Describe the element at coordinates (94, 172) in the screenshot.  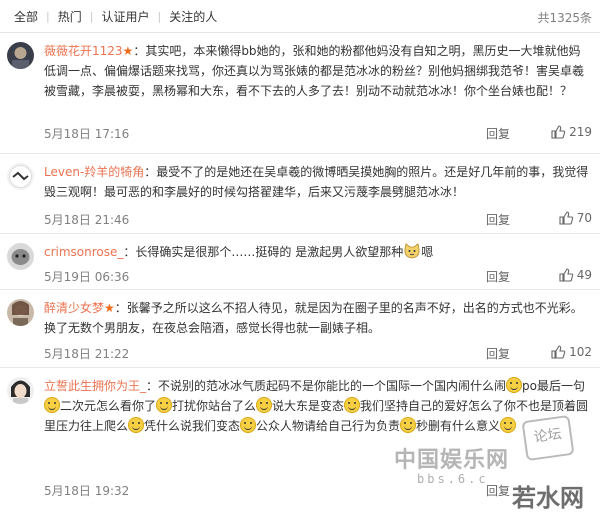
I see `username-link: Leven-羚羊的犄角` at that location.